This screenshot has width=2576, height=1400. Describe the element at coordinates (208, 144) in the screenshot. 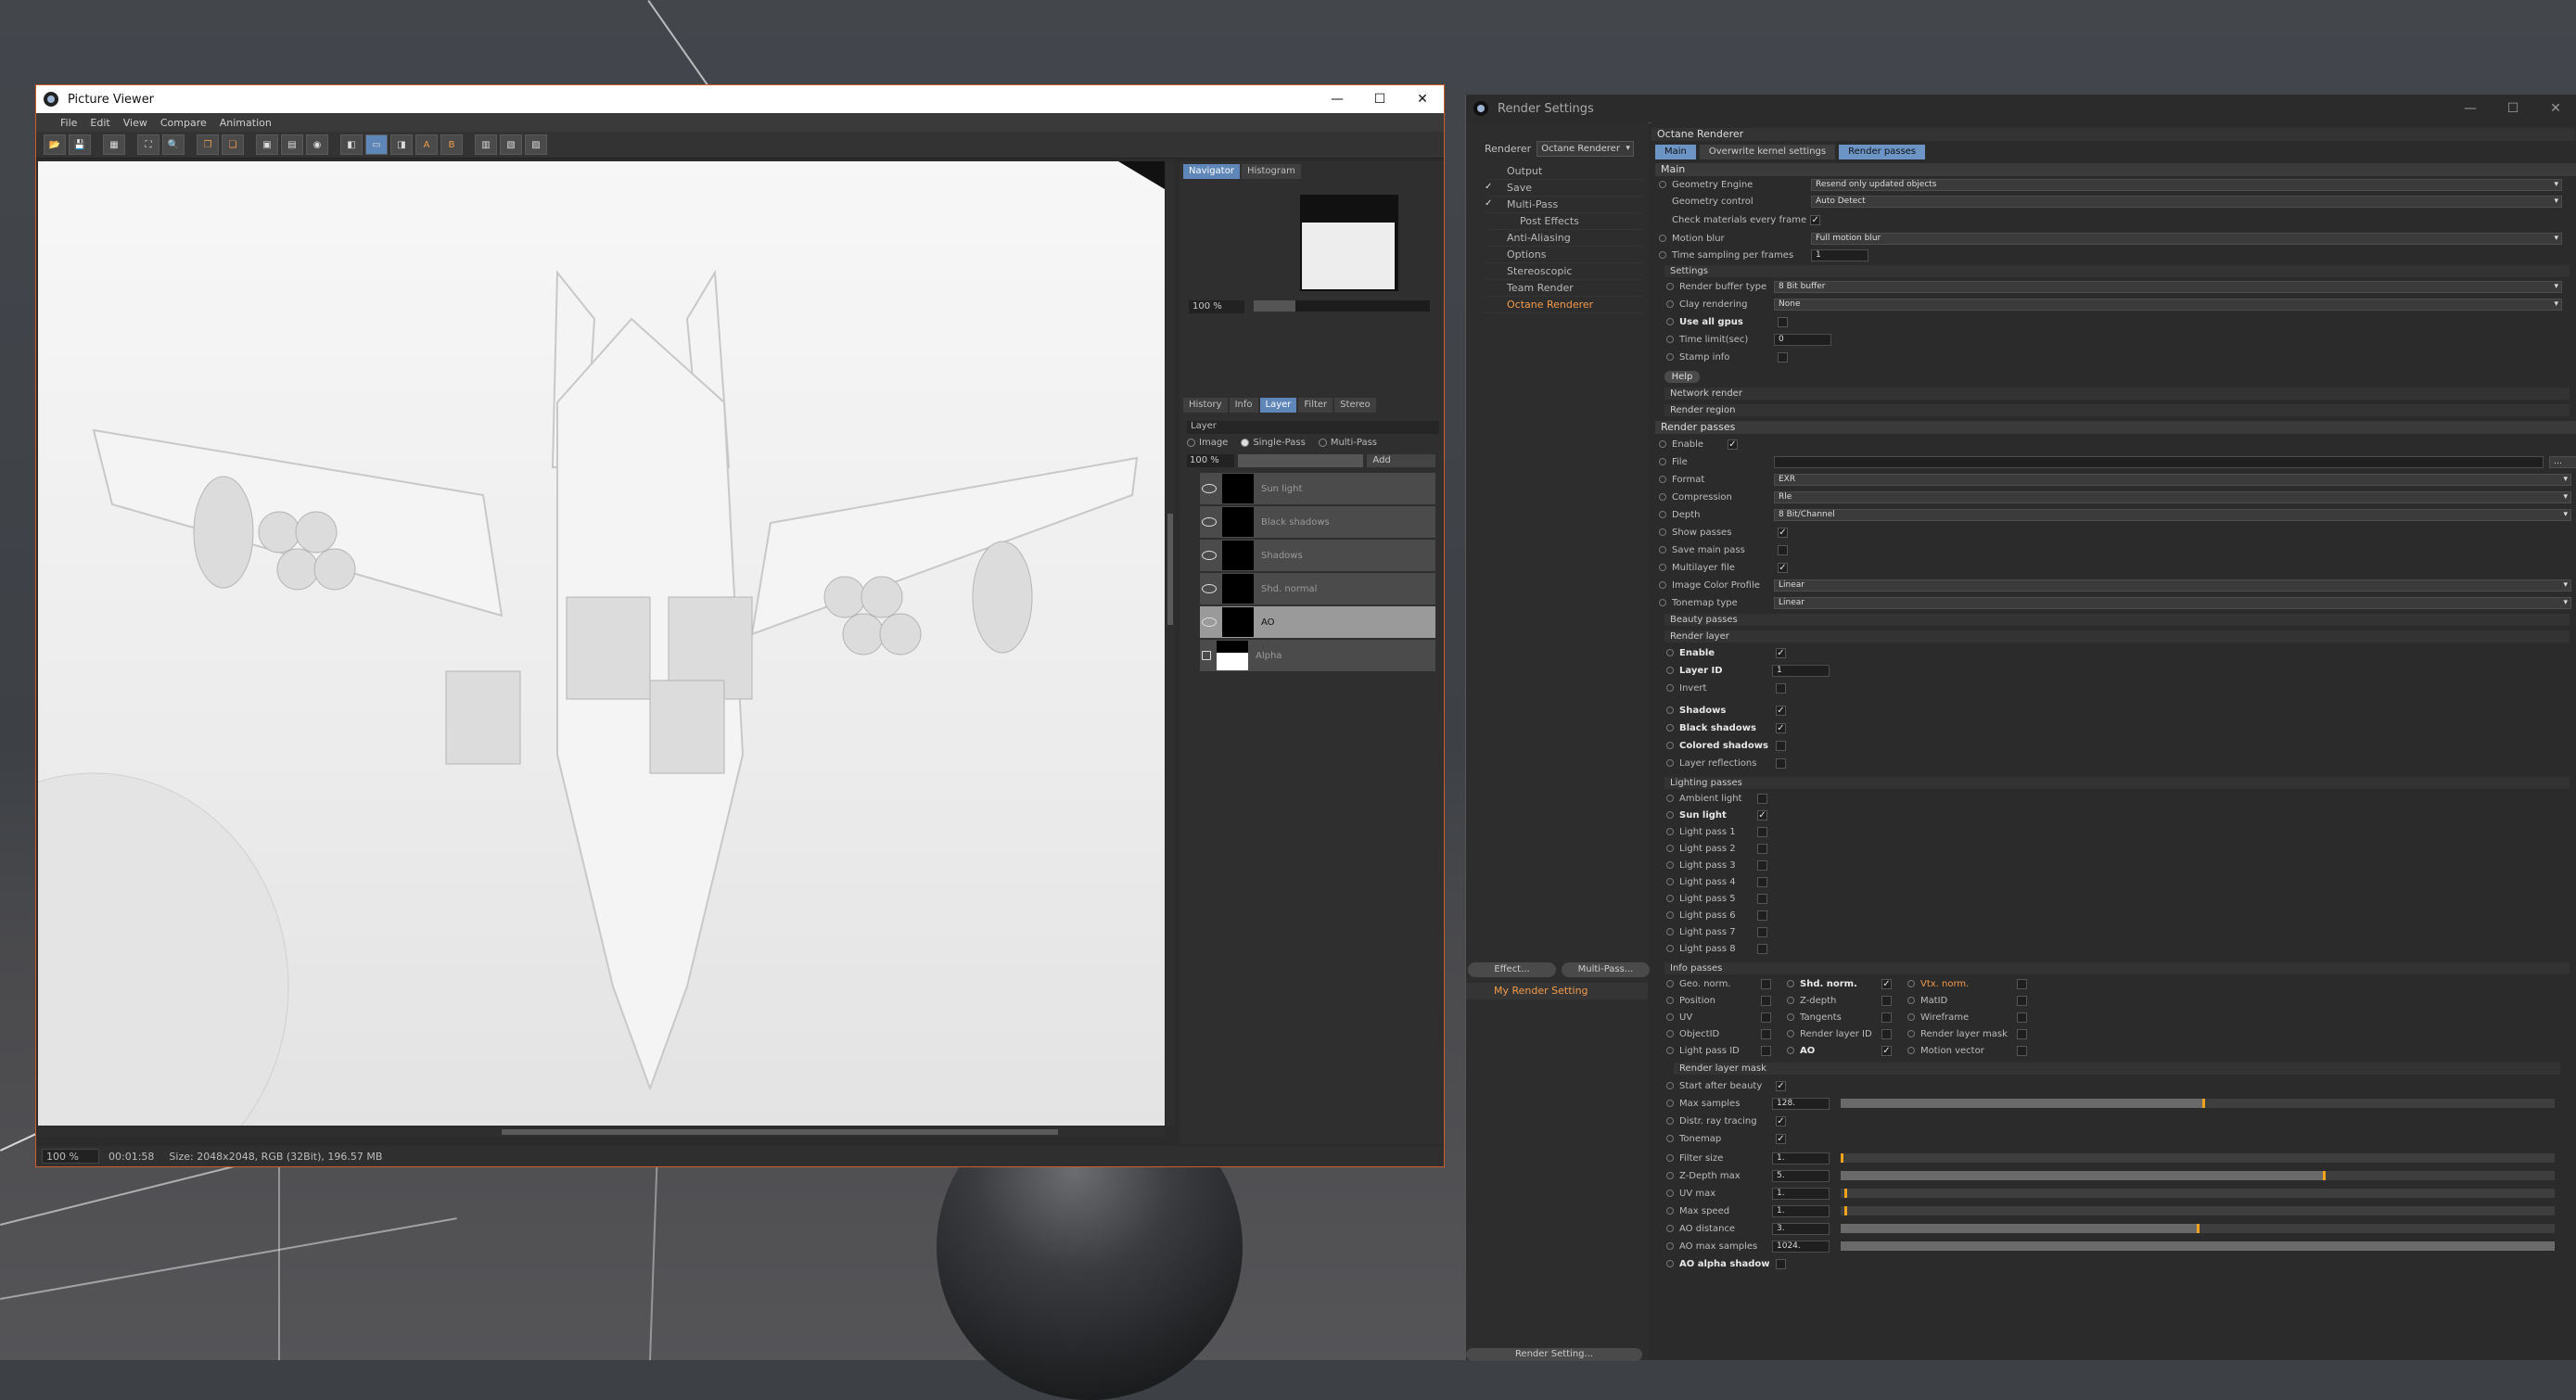

I see `copy-icon: ❐` at that location.